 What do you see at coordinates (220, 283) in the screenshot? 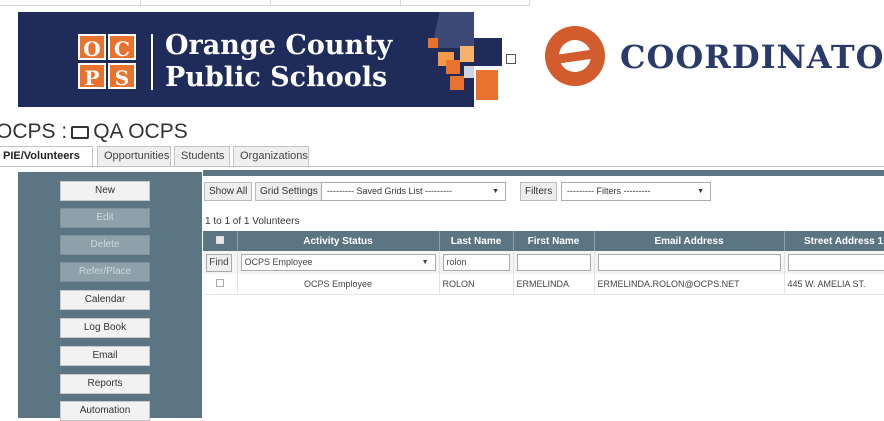
I see `row-checkbox` at bounding box center [220, 283].